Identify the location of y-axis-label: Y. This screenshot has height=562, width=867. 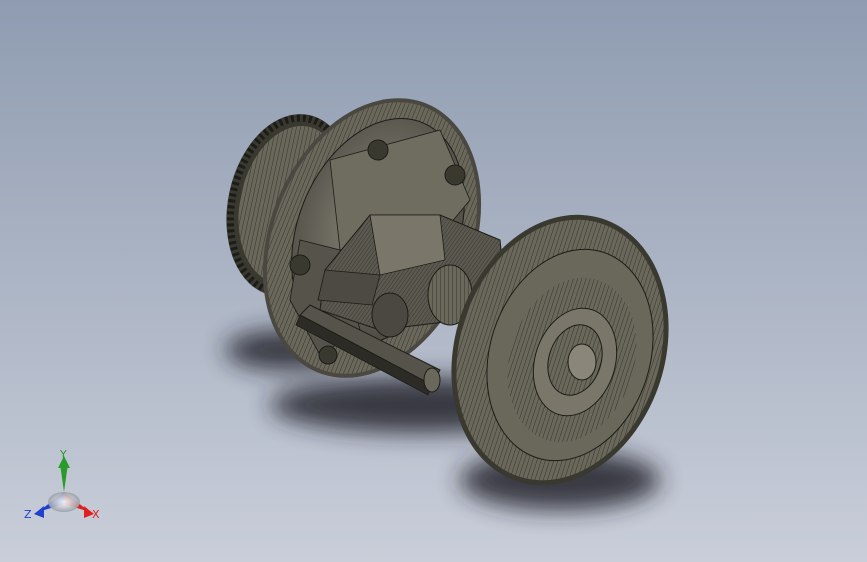
(63, 454).